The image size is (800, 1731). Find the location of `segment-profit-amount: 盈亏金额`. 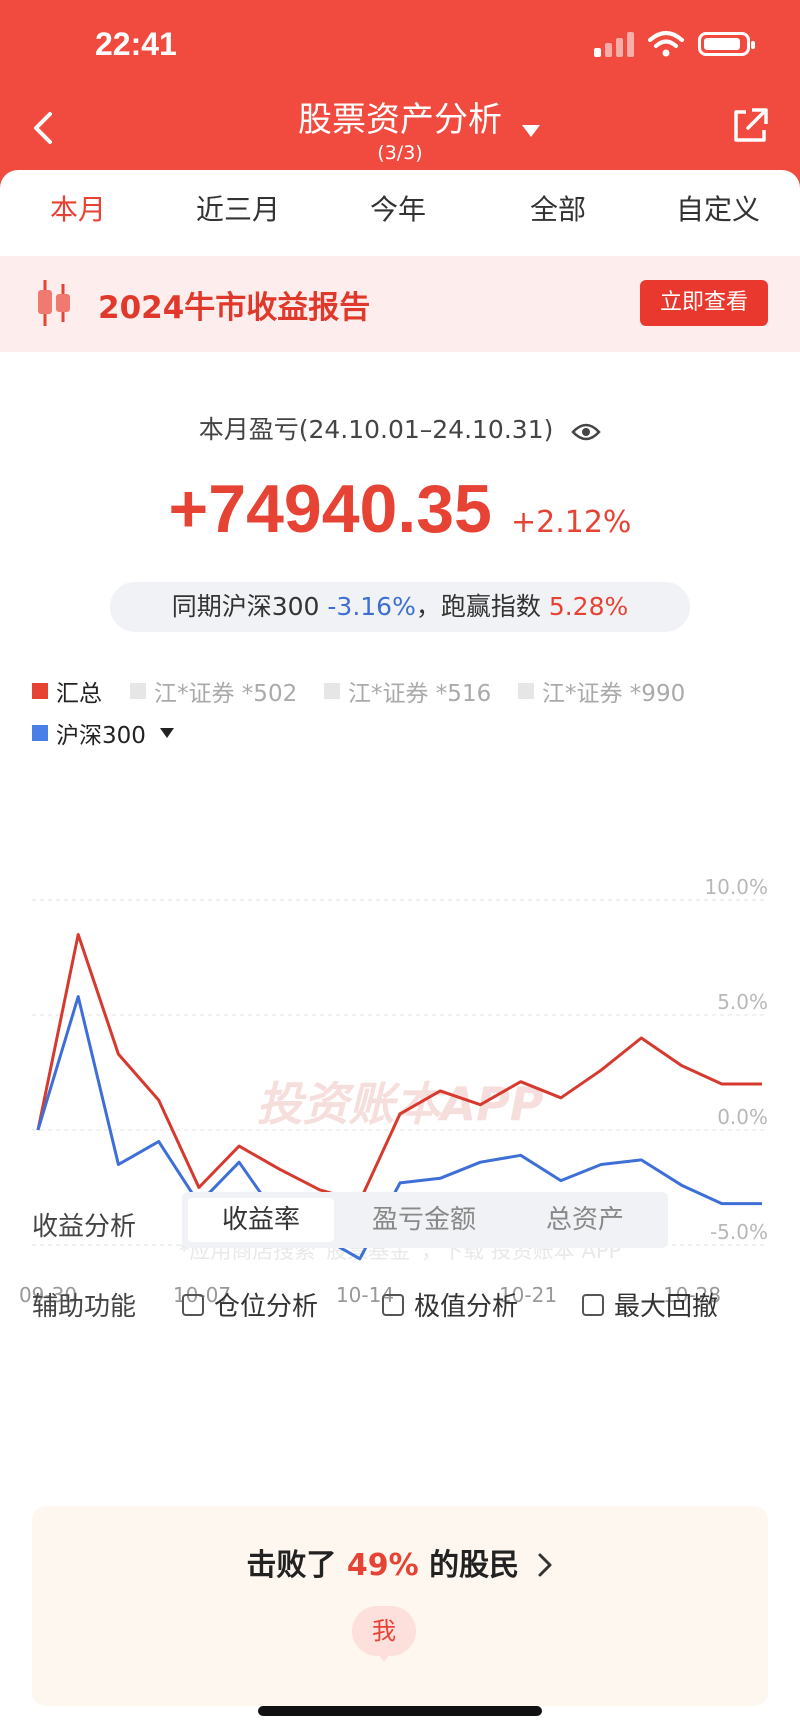

segment-profit-amount: 盈亏金额 is located at coordinates (424, 1220).